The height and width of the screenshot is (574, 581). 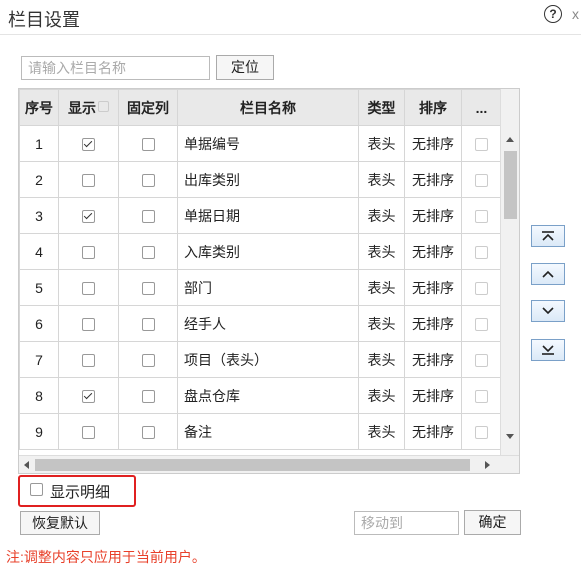 What do you see at coordinates (26, 465) in the screenshot?
I see `scroll-left-icon` at bounding box center [26, 465].